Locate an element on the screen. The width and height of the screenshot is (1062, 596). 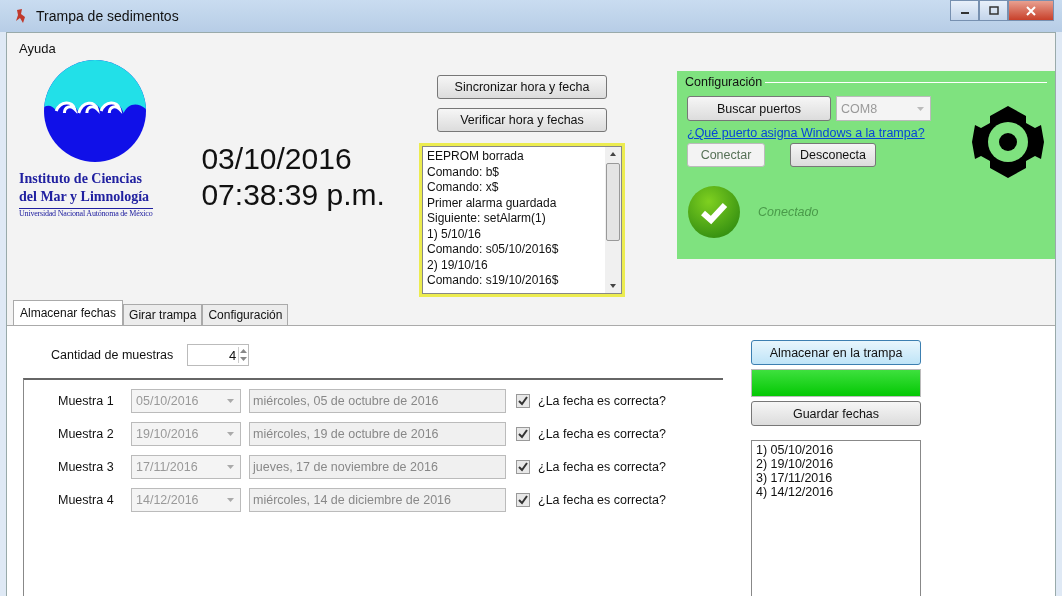
log-entry: 2) 19/10/16 is located at coordinates (458, 265).